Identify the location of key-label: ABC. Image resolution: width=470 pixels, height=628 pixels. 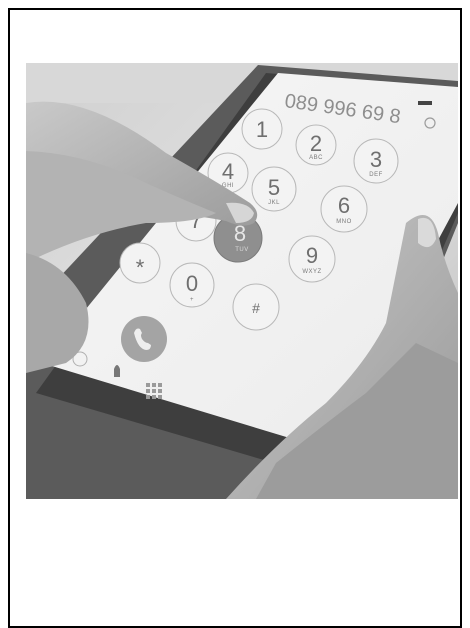
(316, 158).